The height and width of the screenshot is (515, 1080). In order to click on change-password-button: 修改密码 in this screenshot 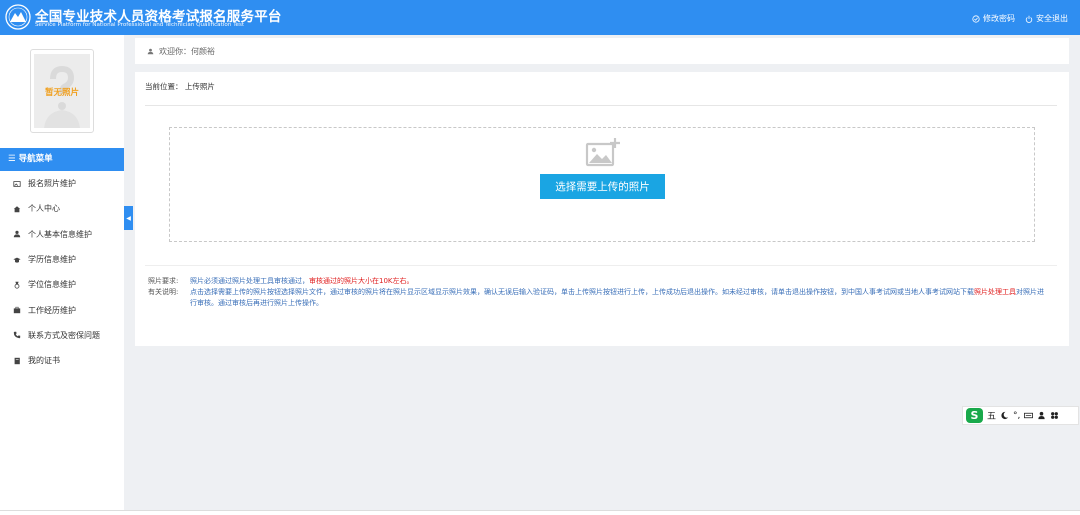, I will do `click(993, 18)`.